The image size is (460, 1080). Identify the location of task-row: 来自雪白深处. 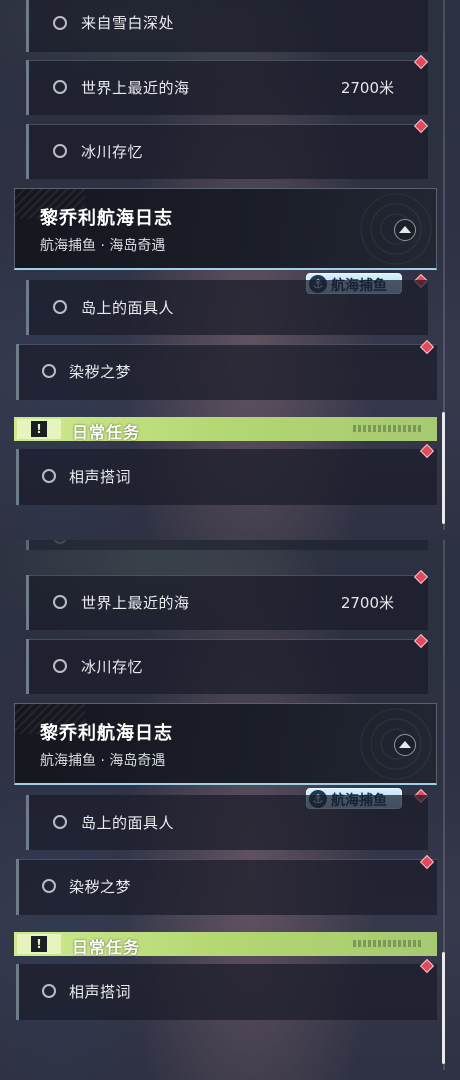
(227, 26).